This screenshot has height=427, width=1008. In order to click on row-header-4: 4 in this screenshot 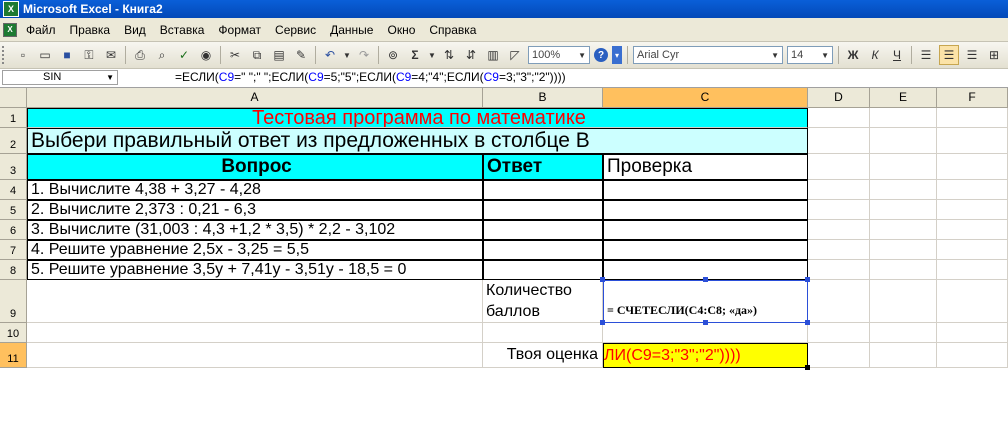, I will do `click(13, 190)`.